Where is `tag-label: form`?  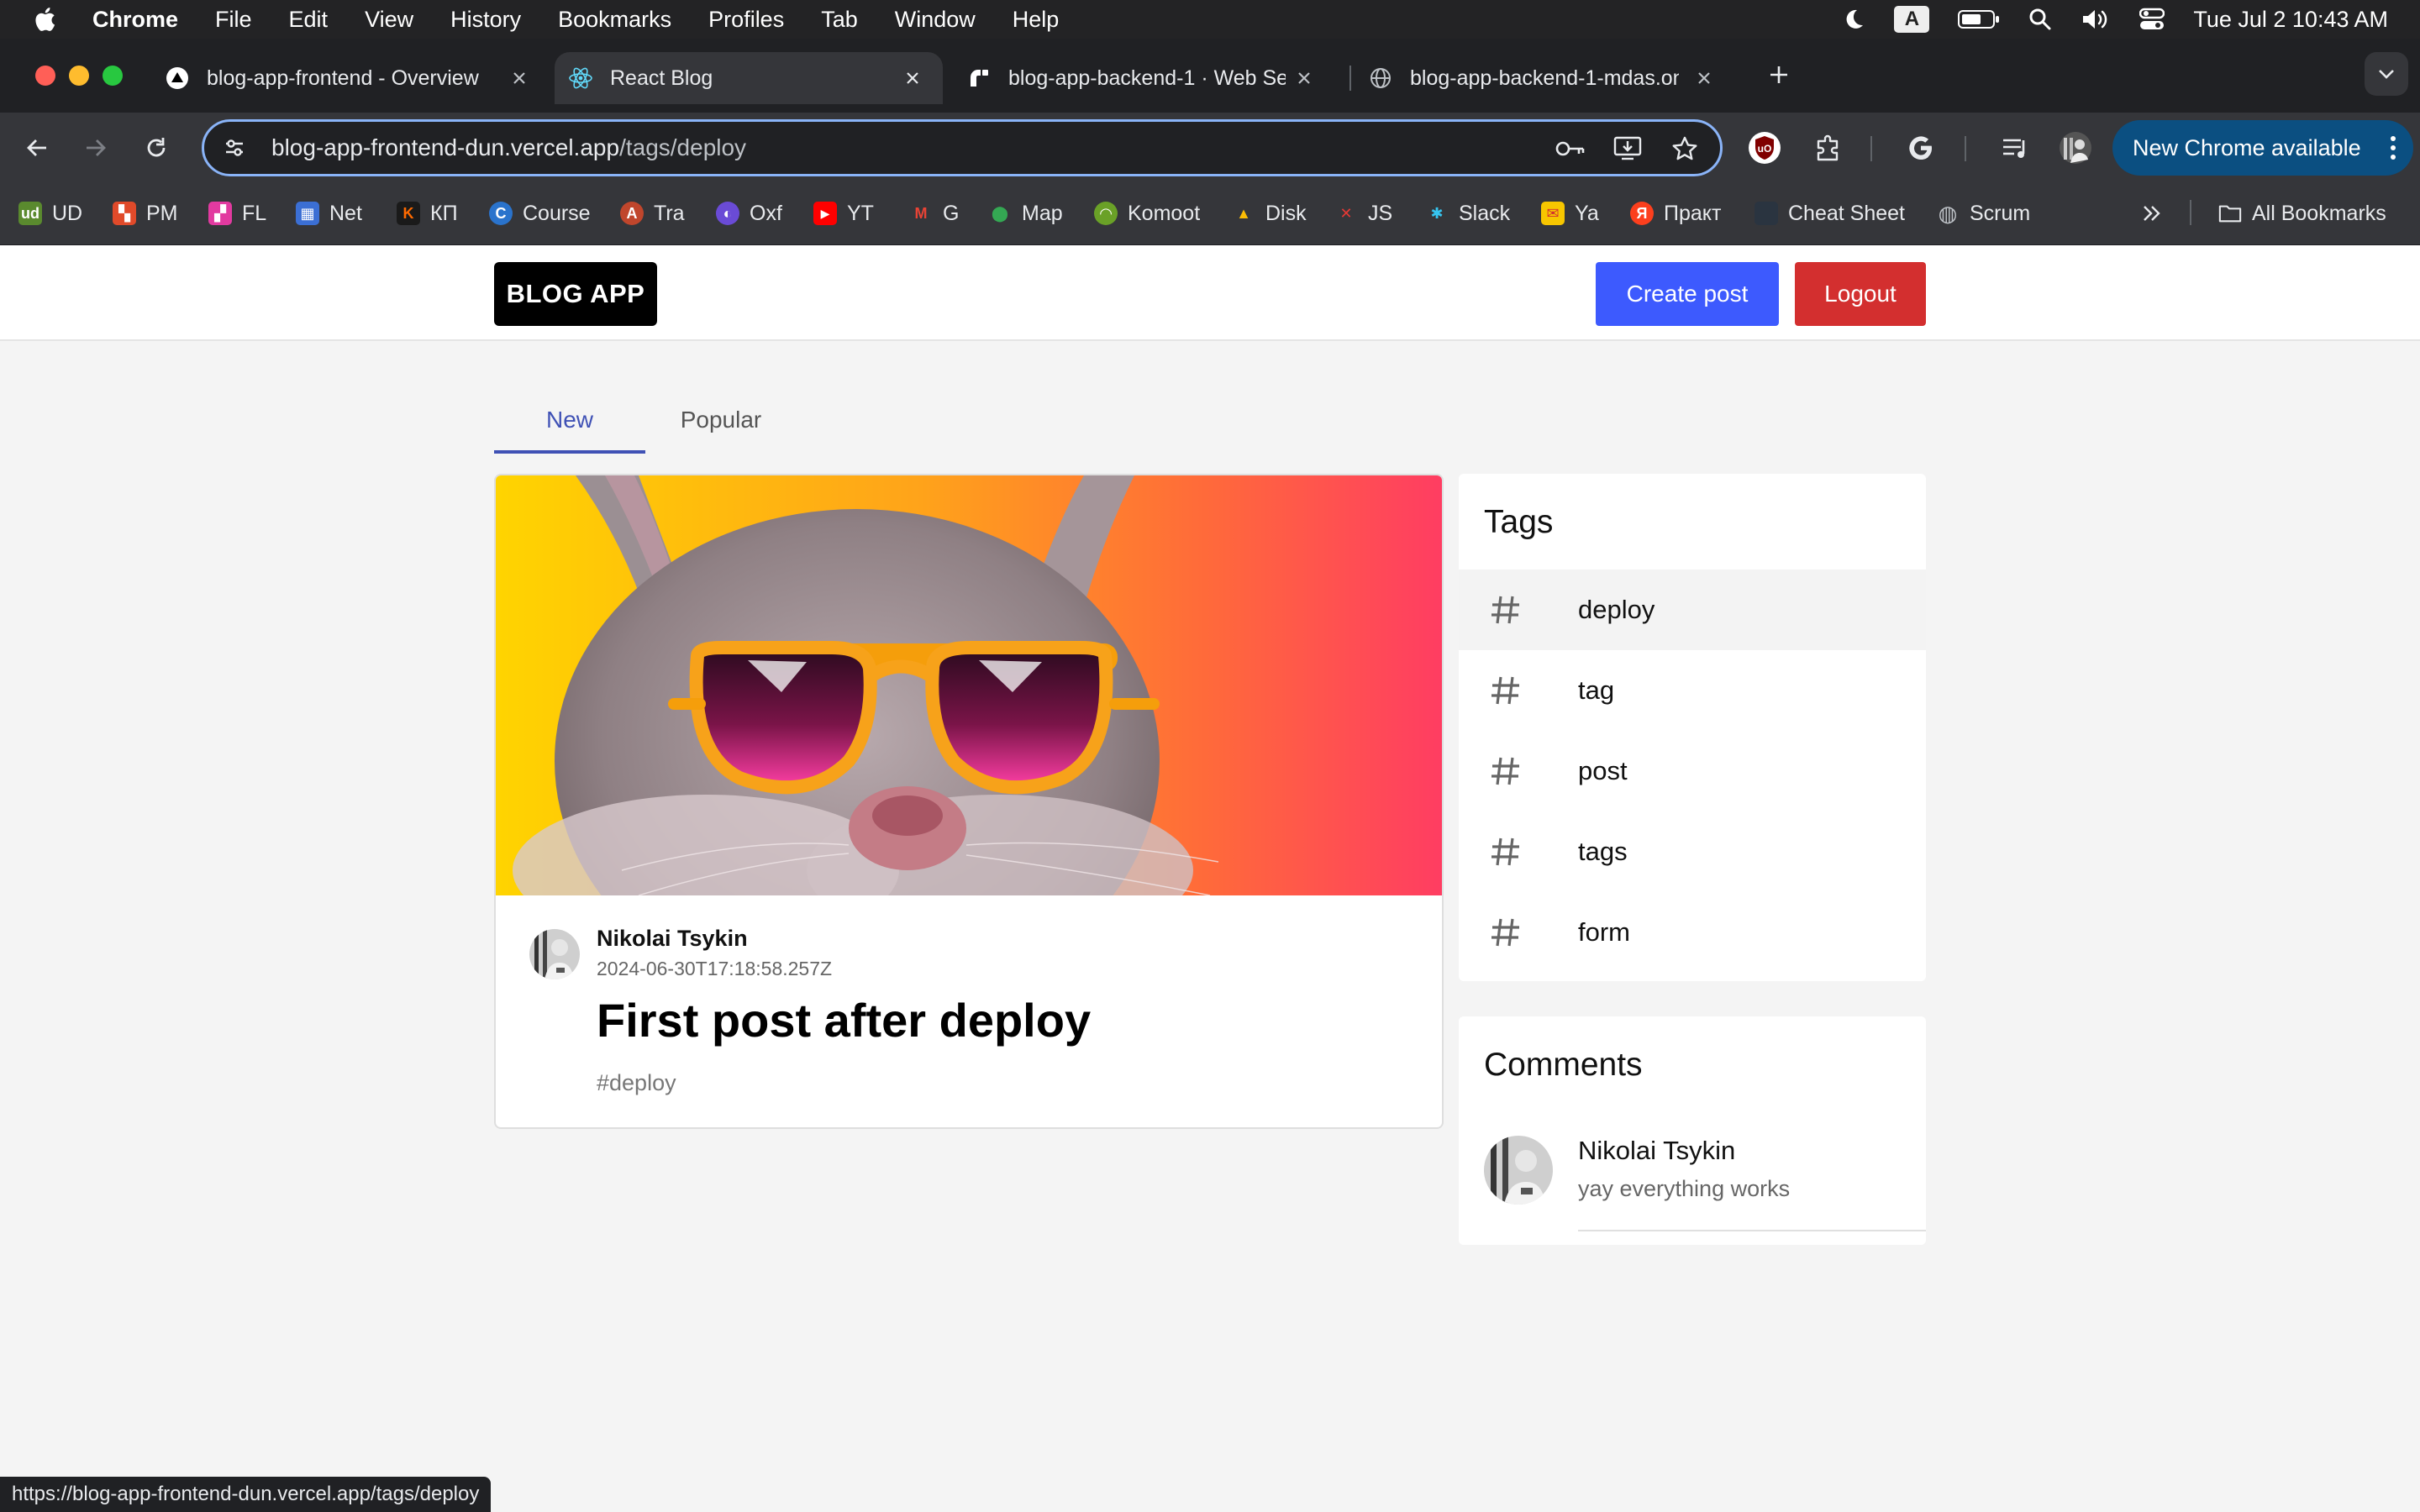 tag-label: form is located at coordinates (1604, 932).